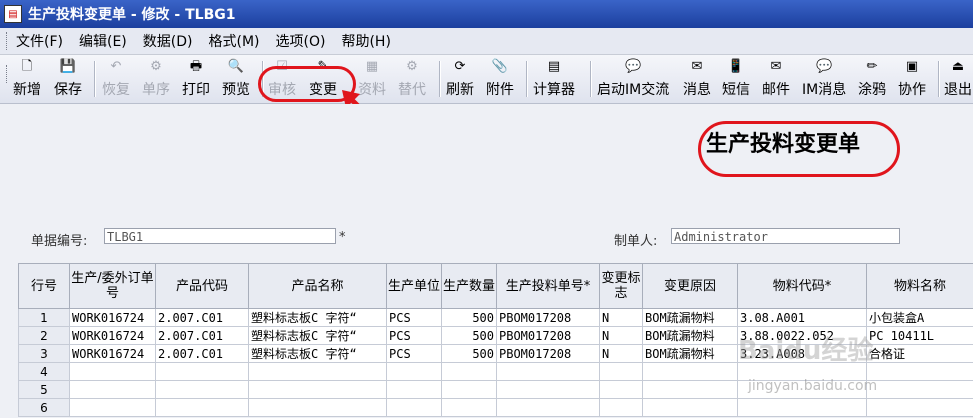 The height and width of the screenshot is (418, 973). What do you see at coordinates (776, 79) in the screenshot?
I see `mail-button: ✉ 邮件` at bounding box center [776, 79].